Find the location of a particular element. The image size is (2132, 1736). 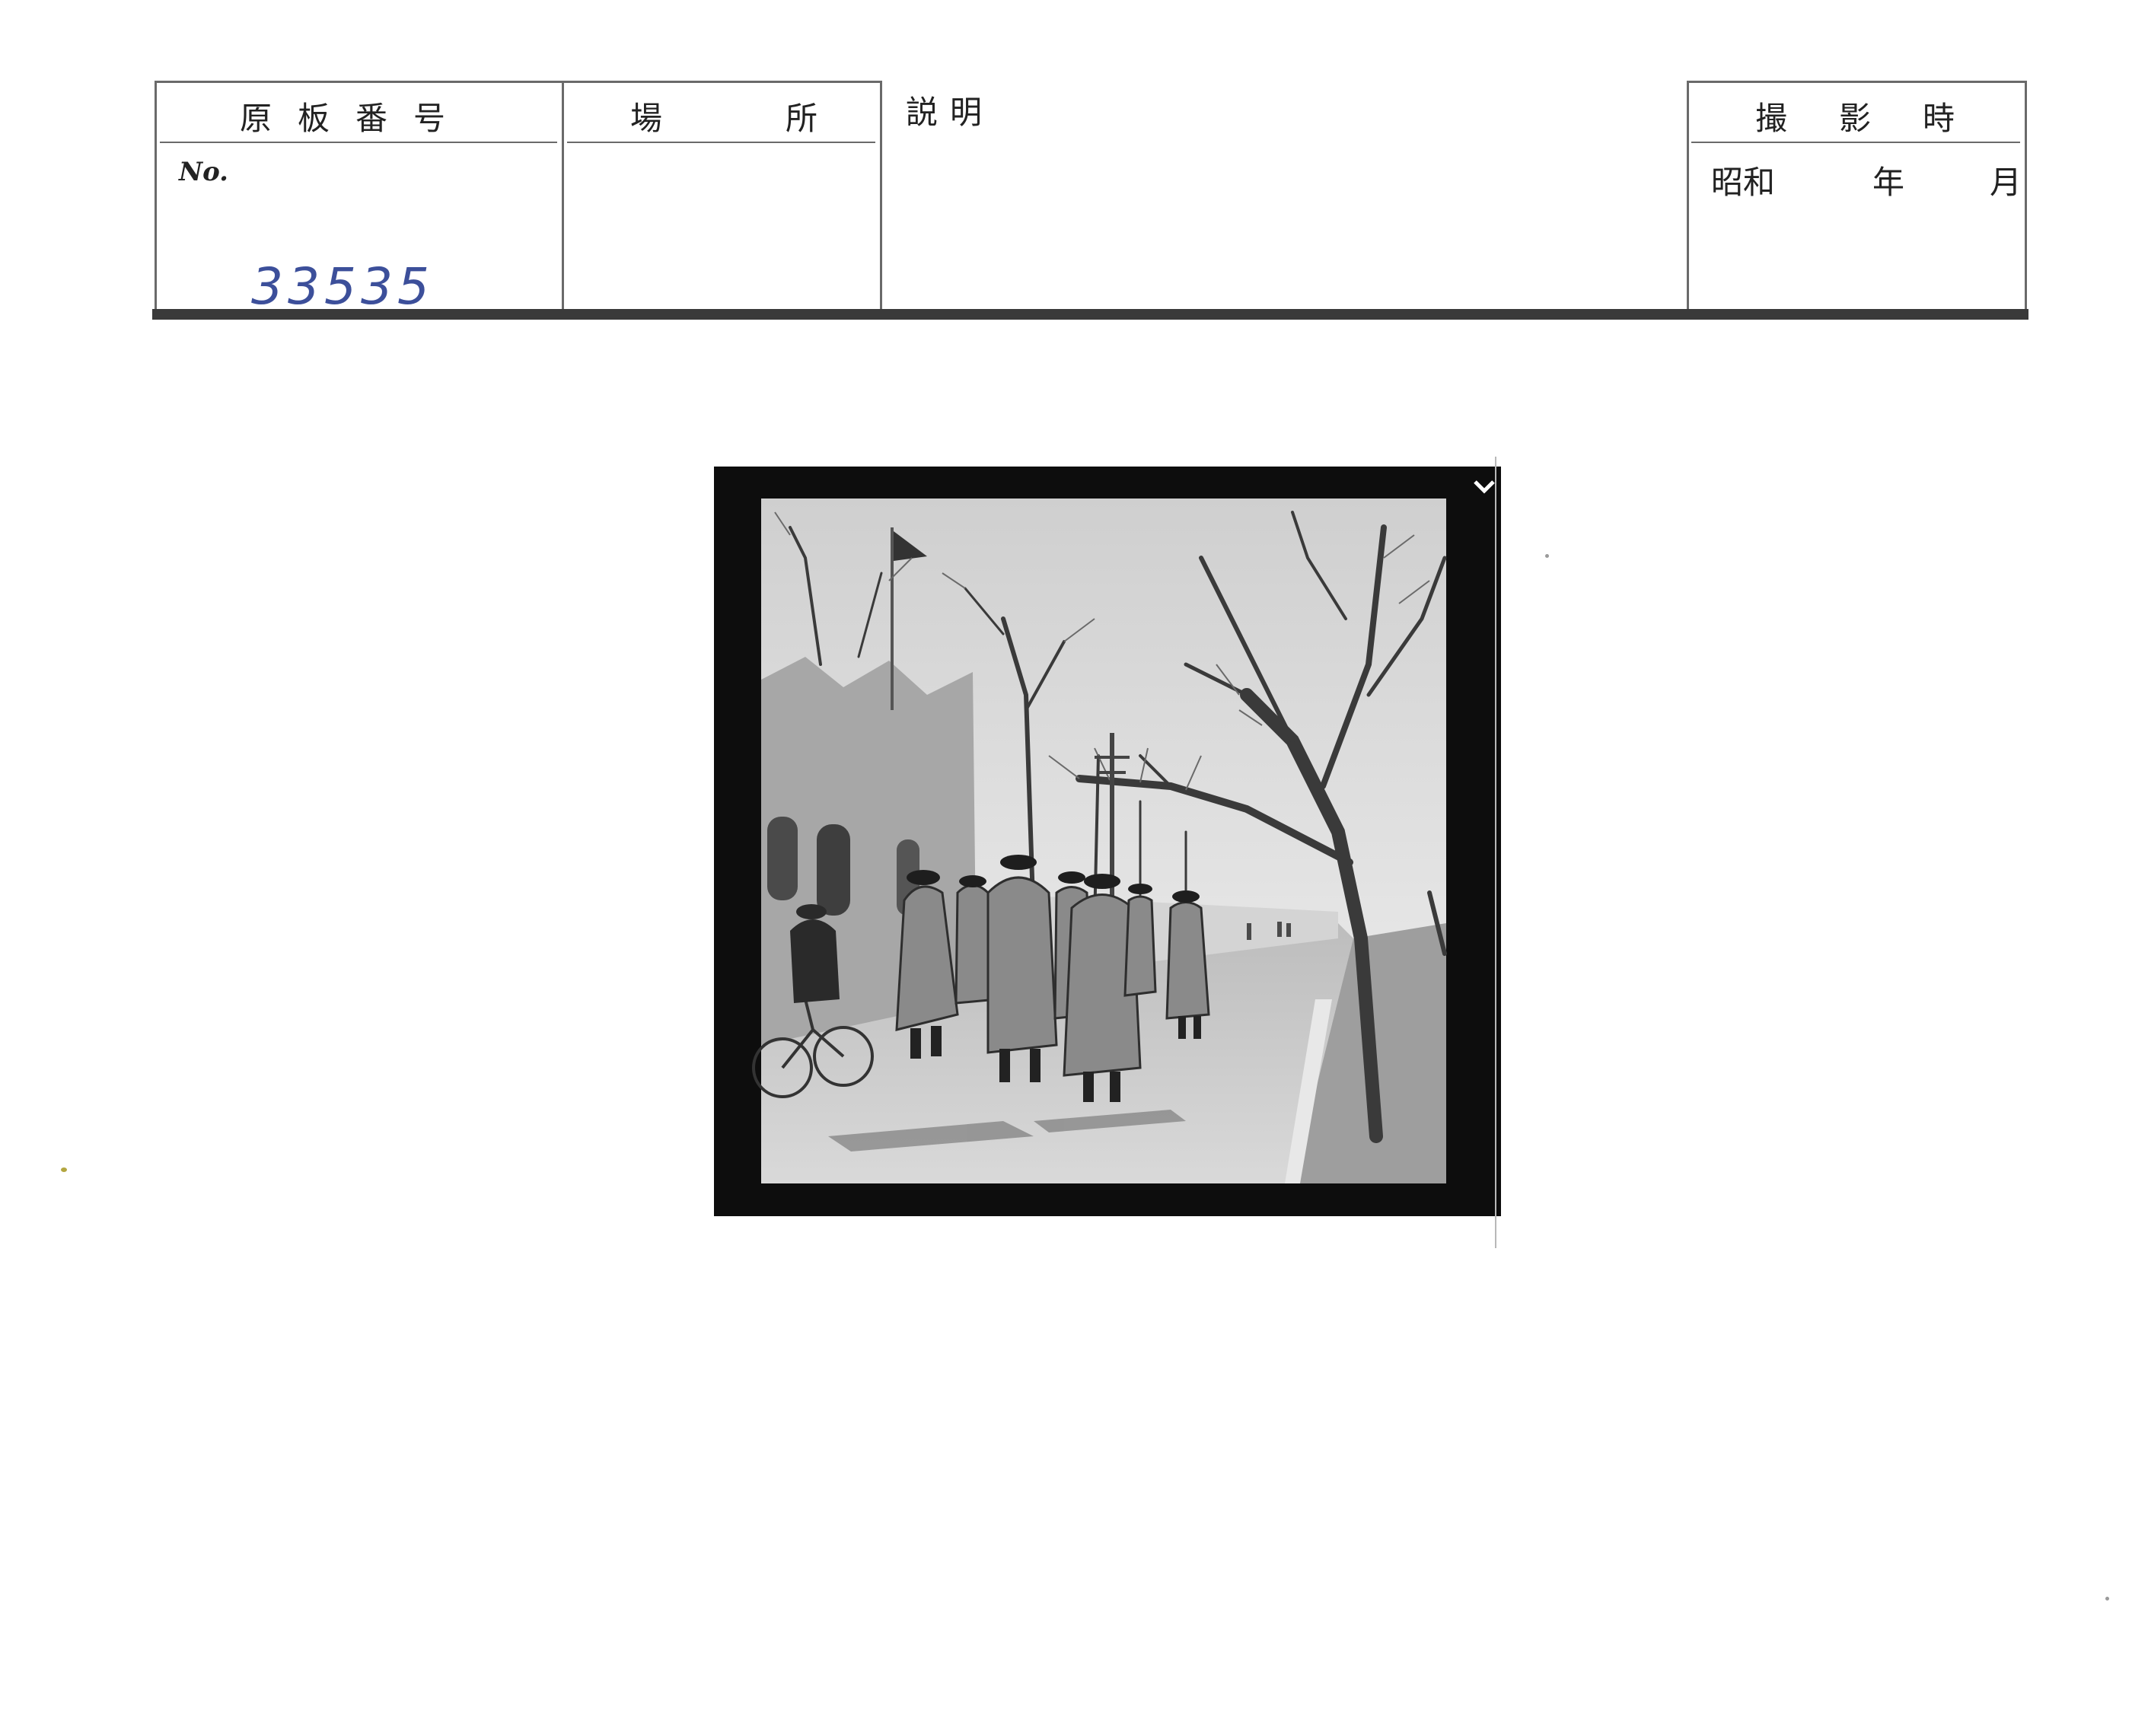

month-label: 月 is located at coordinates (2006, 182).